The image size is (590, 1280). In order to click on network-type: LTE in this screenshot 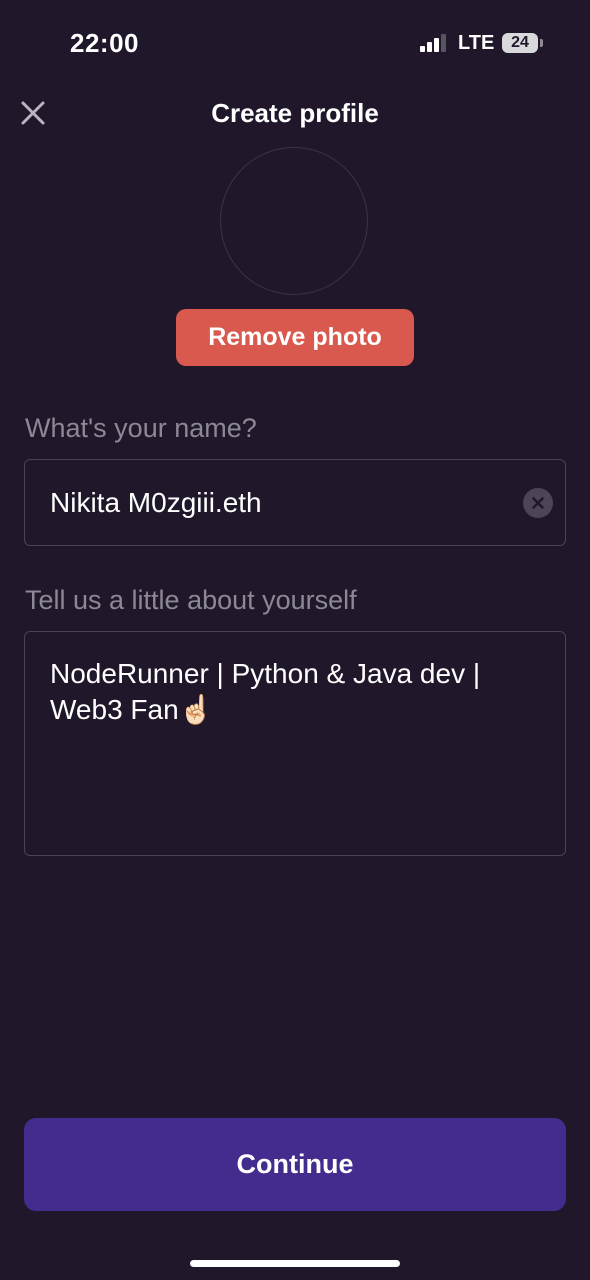, I will do `click(476, 43)`.